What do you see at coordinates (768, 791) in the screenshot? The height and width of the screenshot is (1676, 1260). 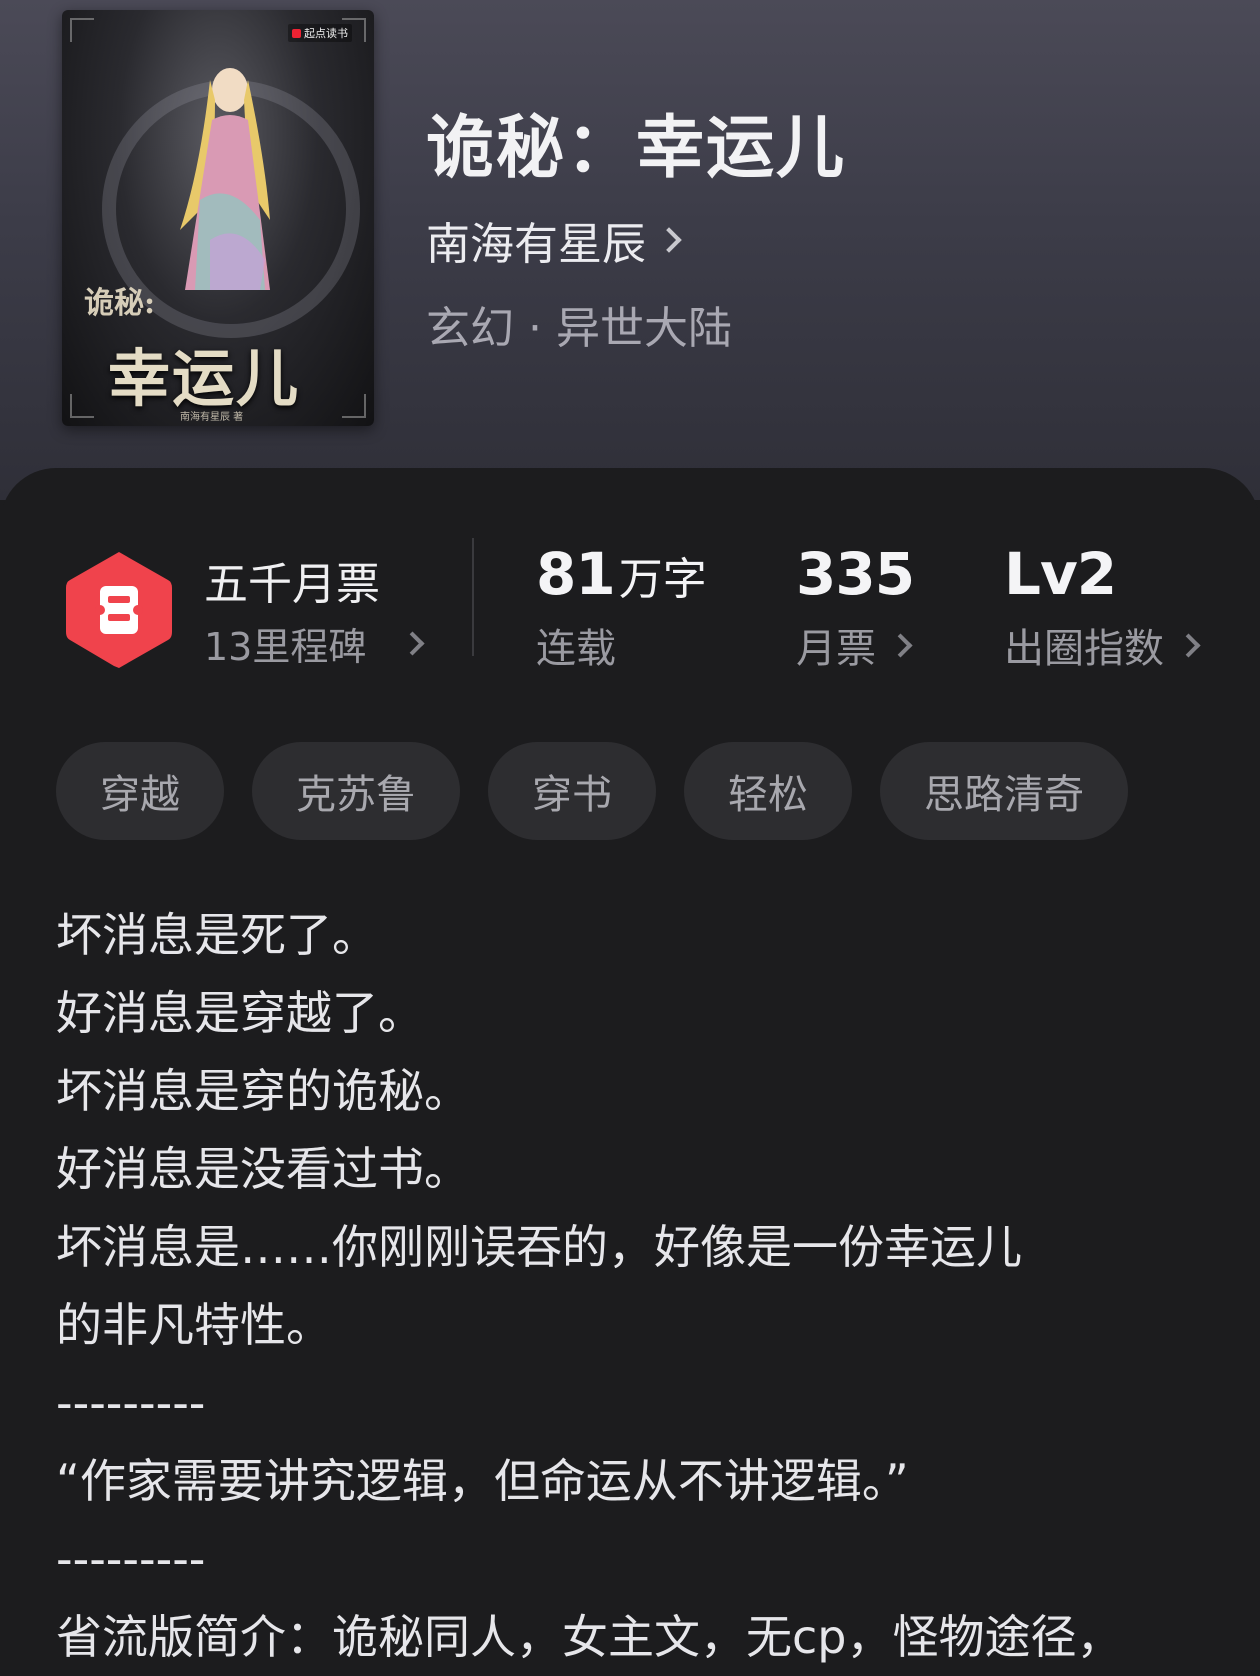 I see `tag-chip: 轻松` at bounding box center [768, 791].